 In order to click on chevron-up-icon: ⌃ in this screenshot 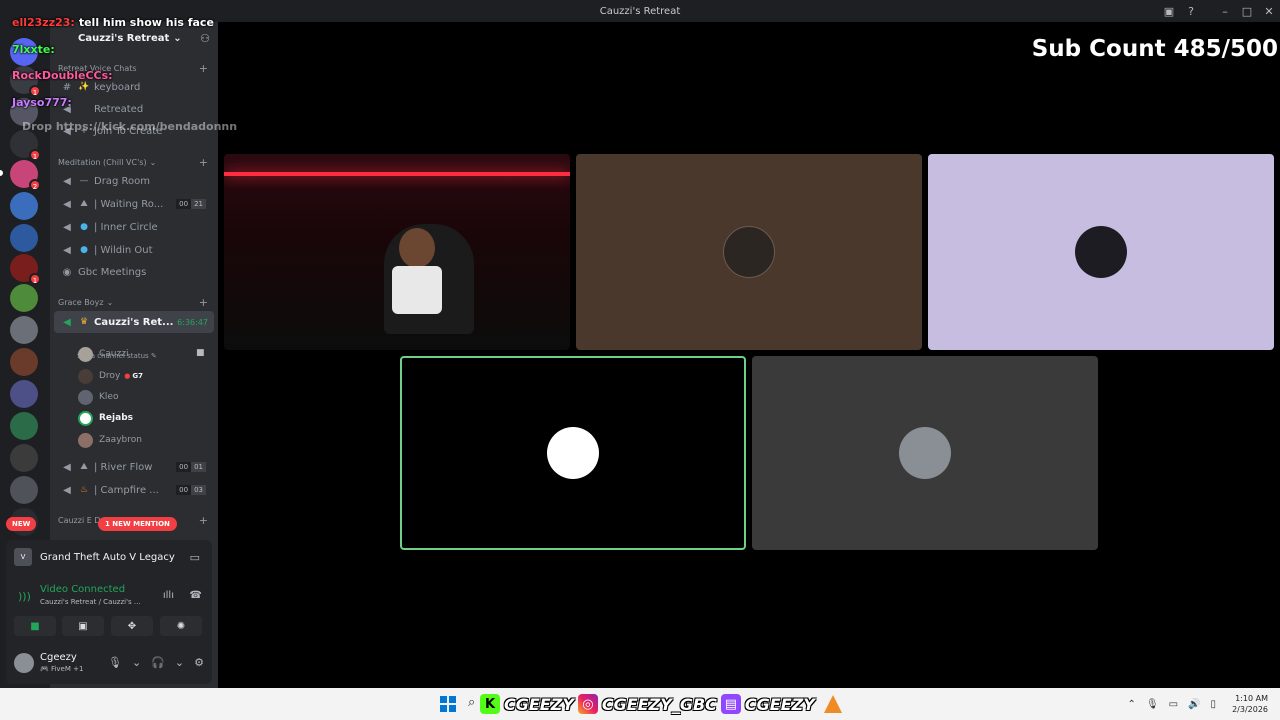, I will do `click(1132, 704)`.